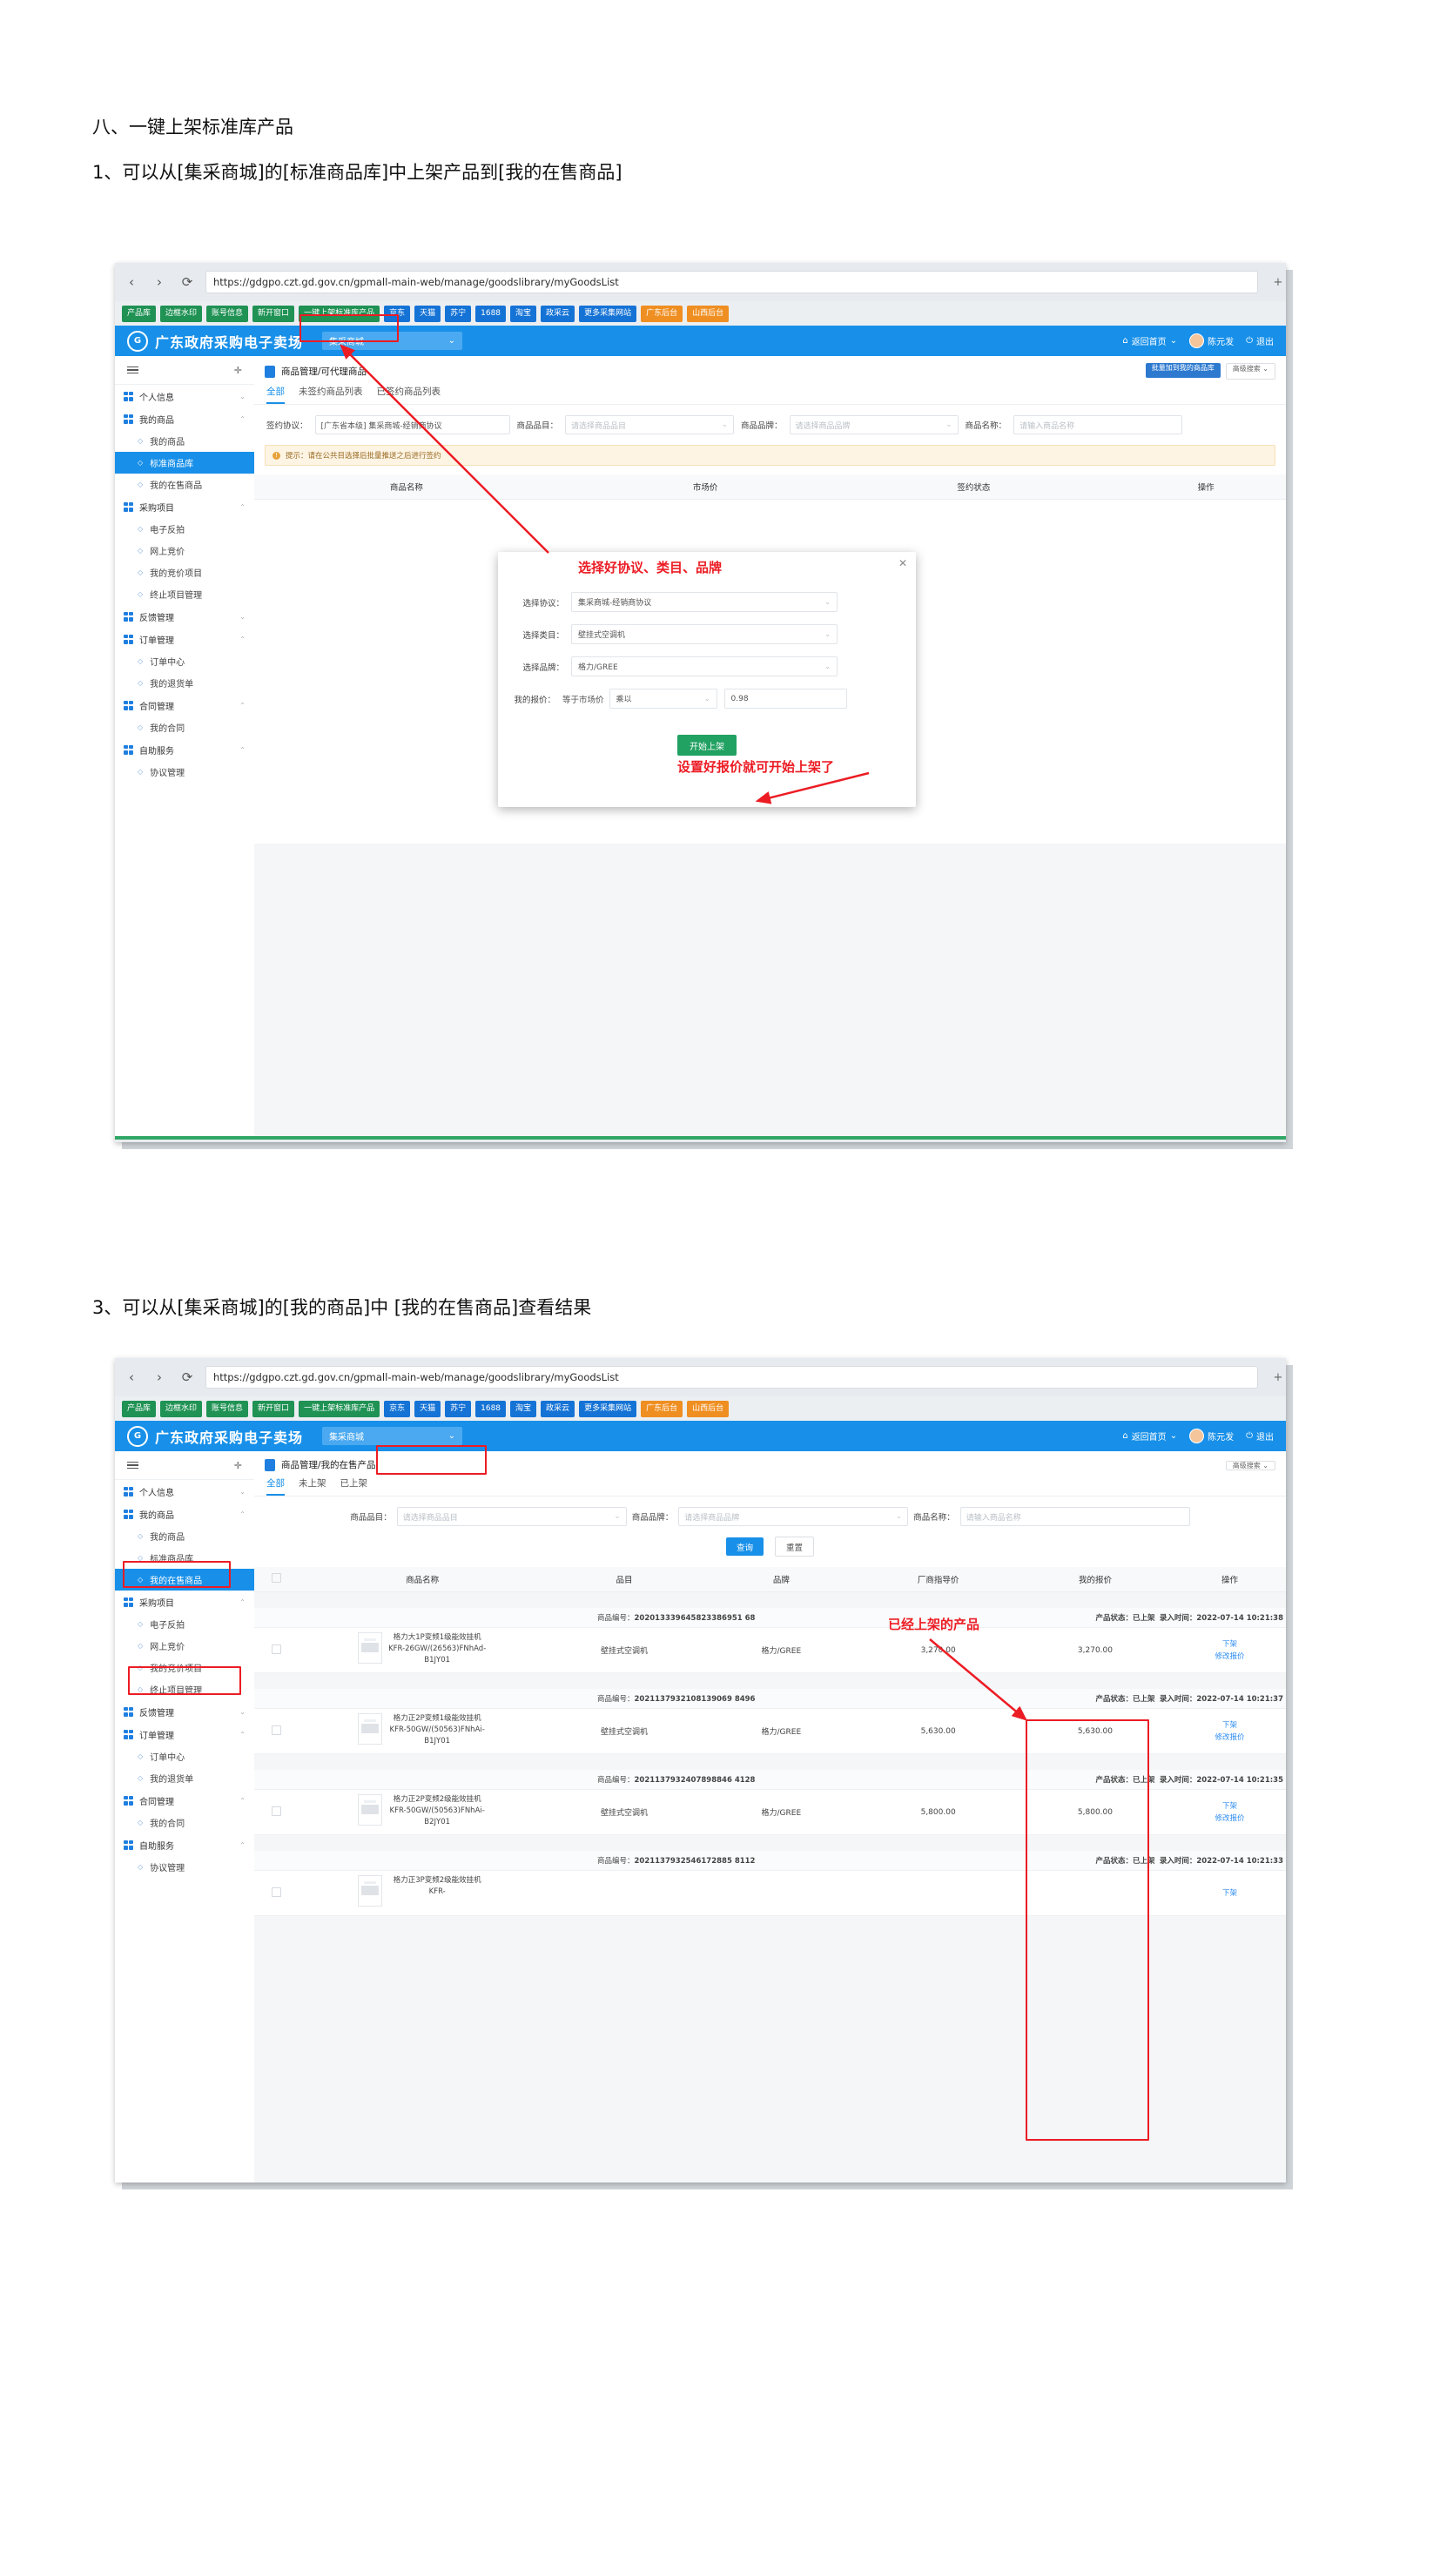  Describe the element at coordinates (707, 745) in the screenshot. I see `start-listing-button: 开始上架` at that location.